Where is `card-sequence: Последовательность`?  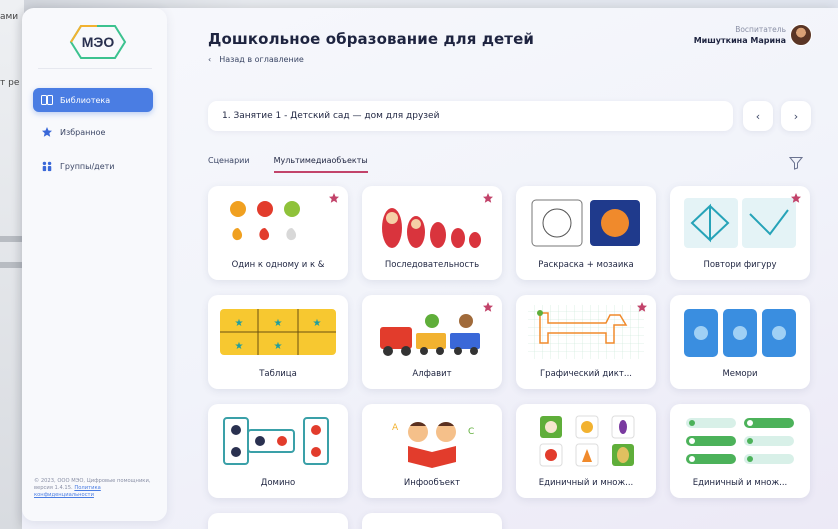
card-sequence: Последовательность is located at coordinates (432, 233).